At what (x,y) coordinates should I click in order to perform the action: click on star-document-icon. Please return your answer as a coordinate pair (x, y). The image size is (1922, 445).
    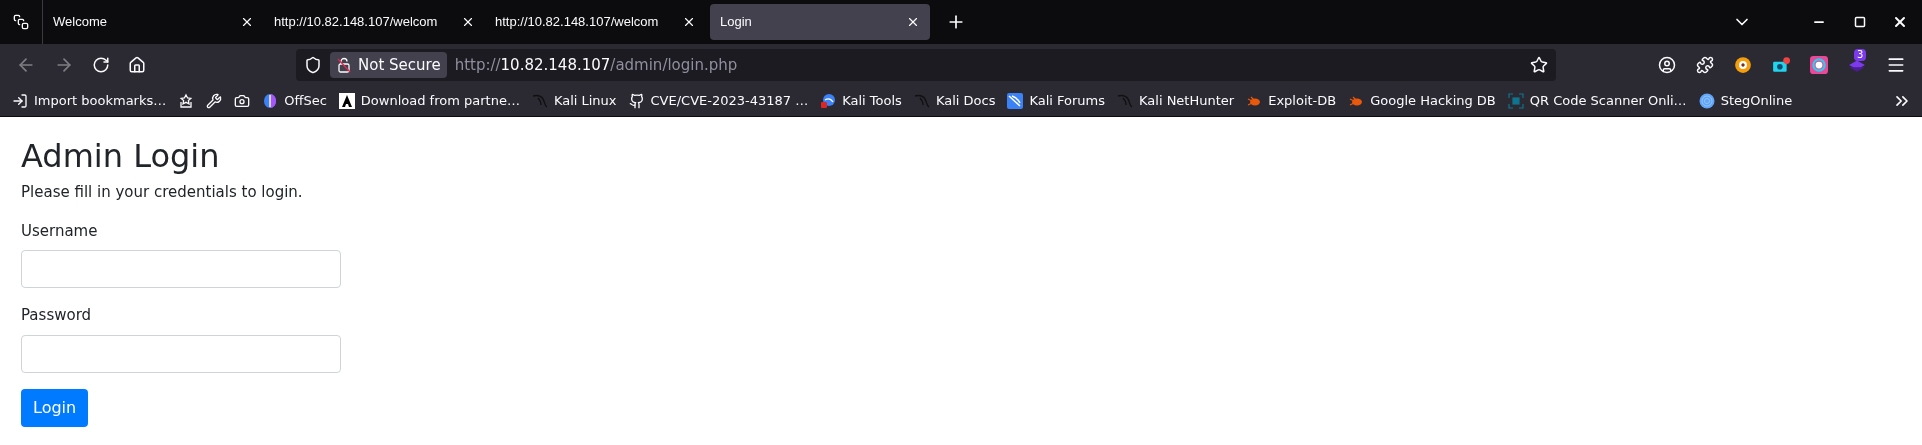
    Looking at the image, I should click on (186, 101).